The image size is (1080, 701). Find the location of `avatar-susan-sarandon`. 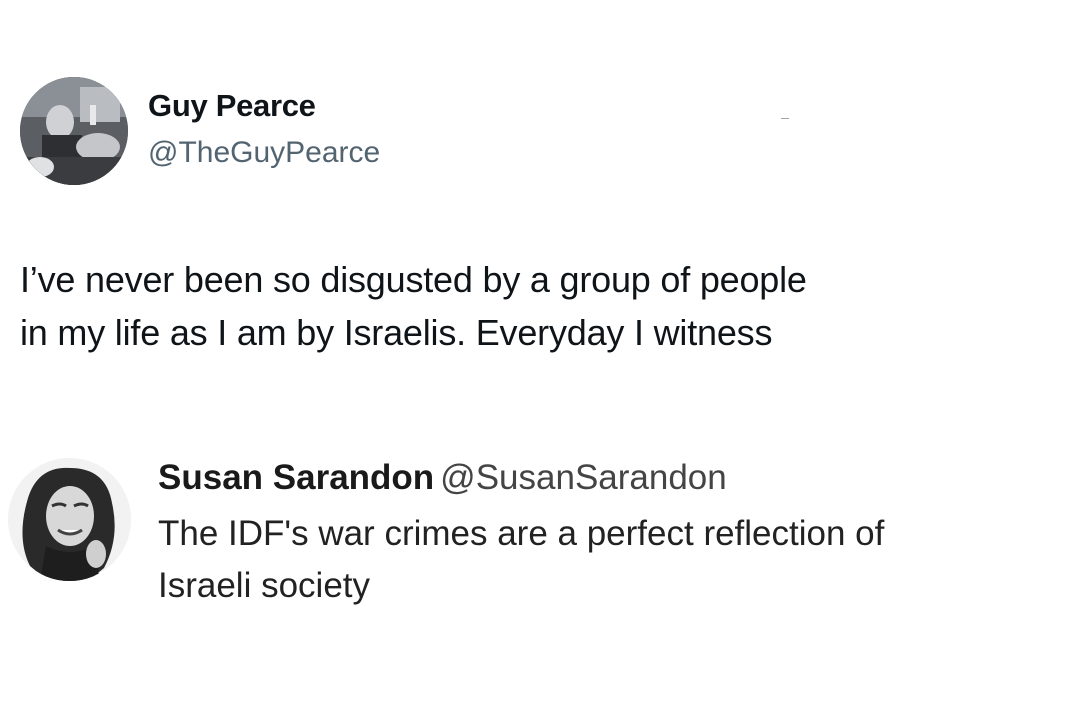

avatar-susan-sarandon is located at coordinates (69, 519).